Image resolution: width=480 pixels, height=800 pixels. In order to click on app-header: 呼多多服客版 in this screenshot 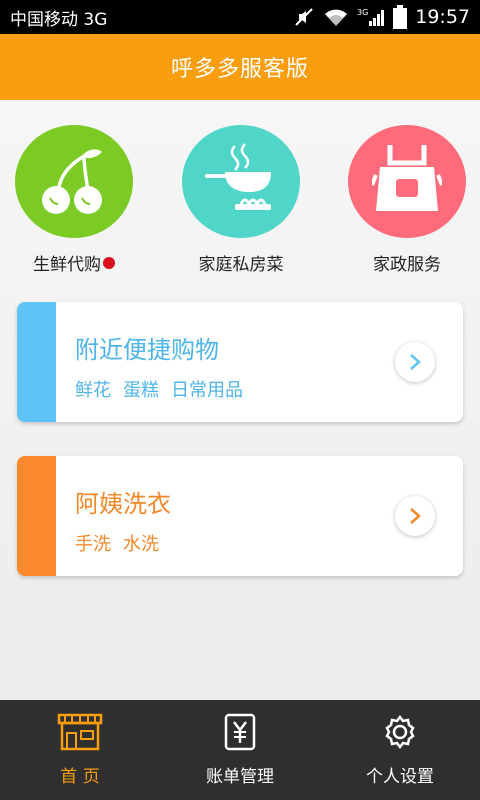, I will do `click(240, 67)`.